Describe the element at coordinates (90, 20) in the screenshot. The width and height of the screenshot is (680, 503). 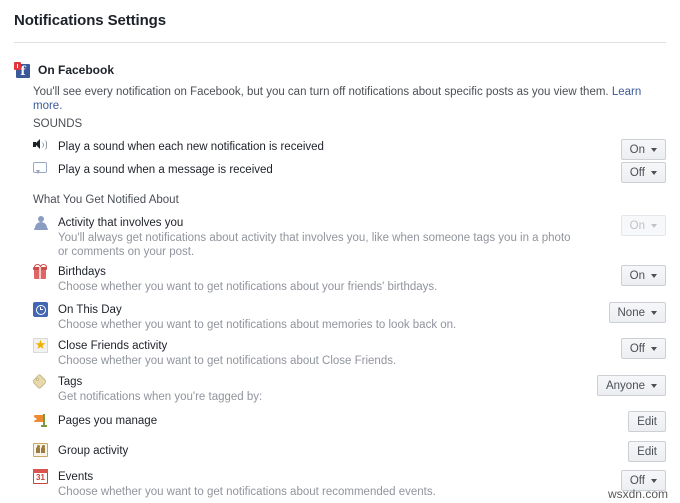
I see `page-title: Notifications Settings` at that location.